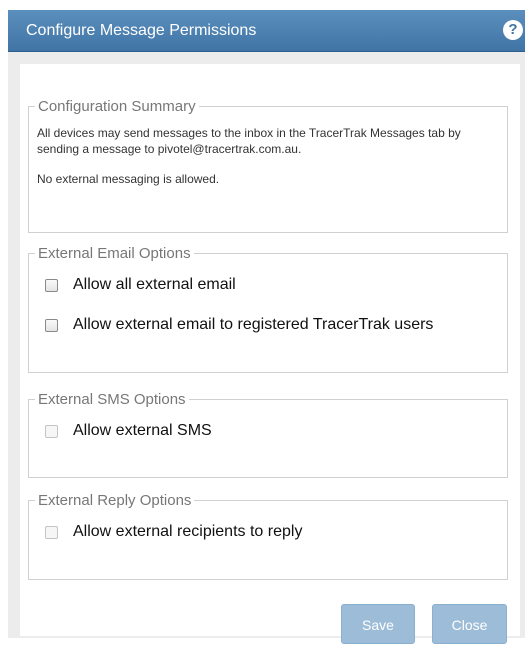  I want to click on allow-external-reply-checkbox, so click(51, 532).